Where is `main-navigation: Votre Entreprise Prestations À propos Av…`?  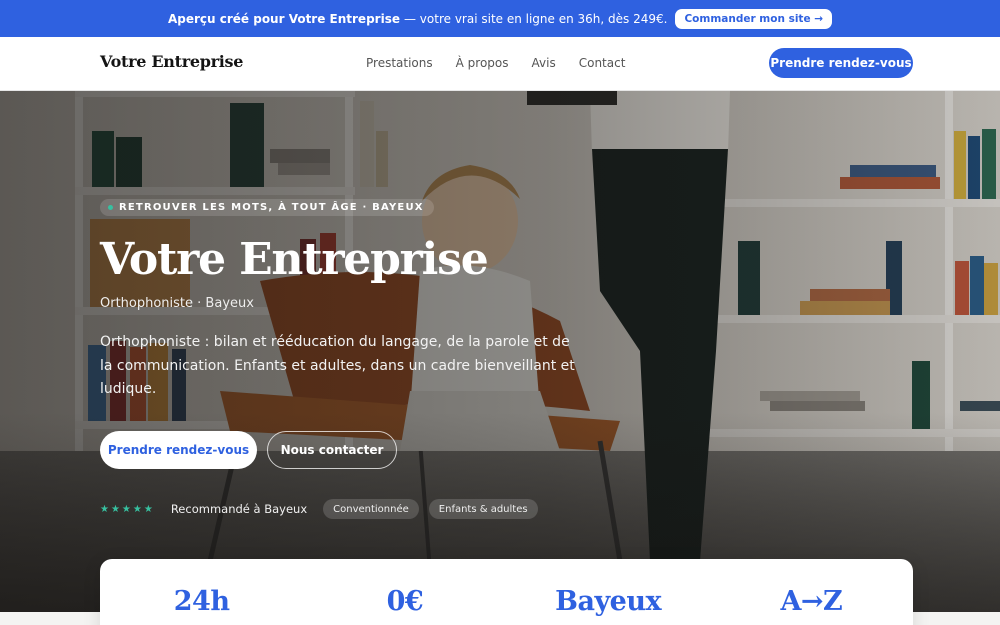 main-navigation: Votre Entreprise Prestations À propos Av… is located at coordinates (500, 64).